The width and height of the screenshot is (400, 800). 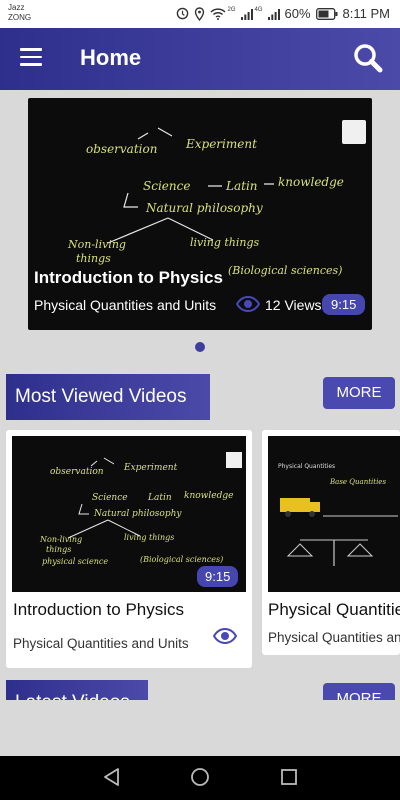 I want to click on card-board-experiment: Experiment, so click(x=150, y=468).